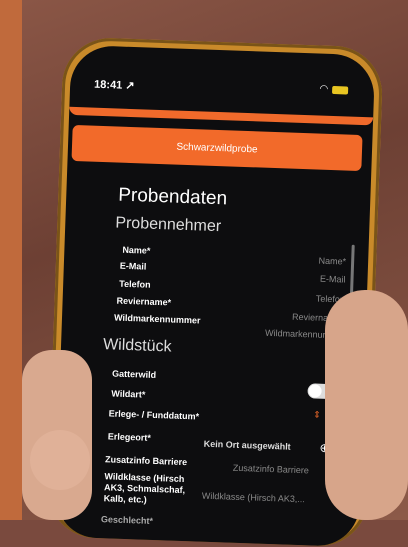 Image resolution: width=408 pixels, height=547 pixels. I want to click on email-row: E-Mail Name* E-Mail, so click(216, 270).